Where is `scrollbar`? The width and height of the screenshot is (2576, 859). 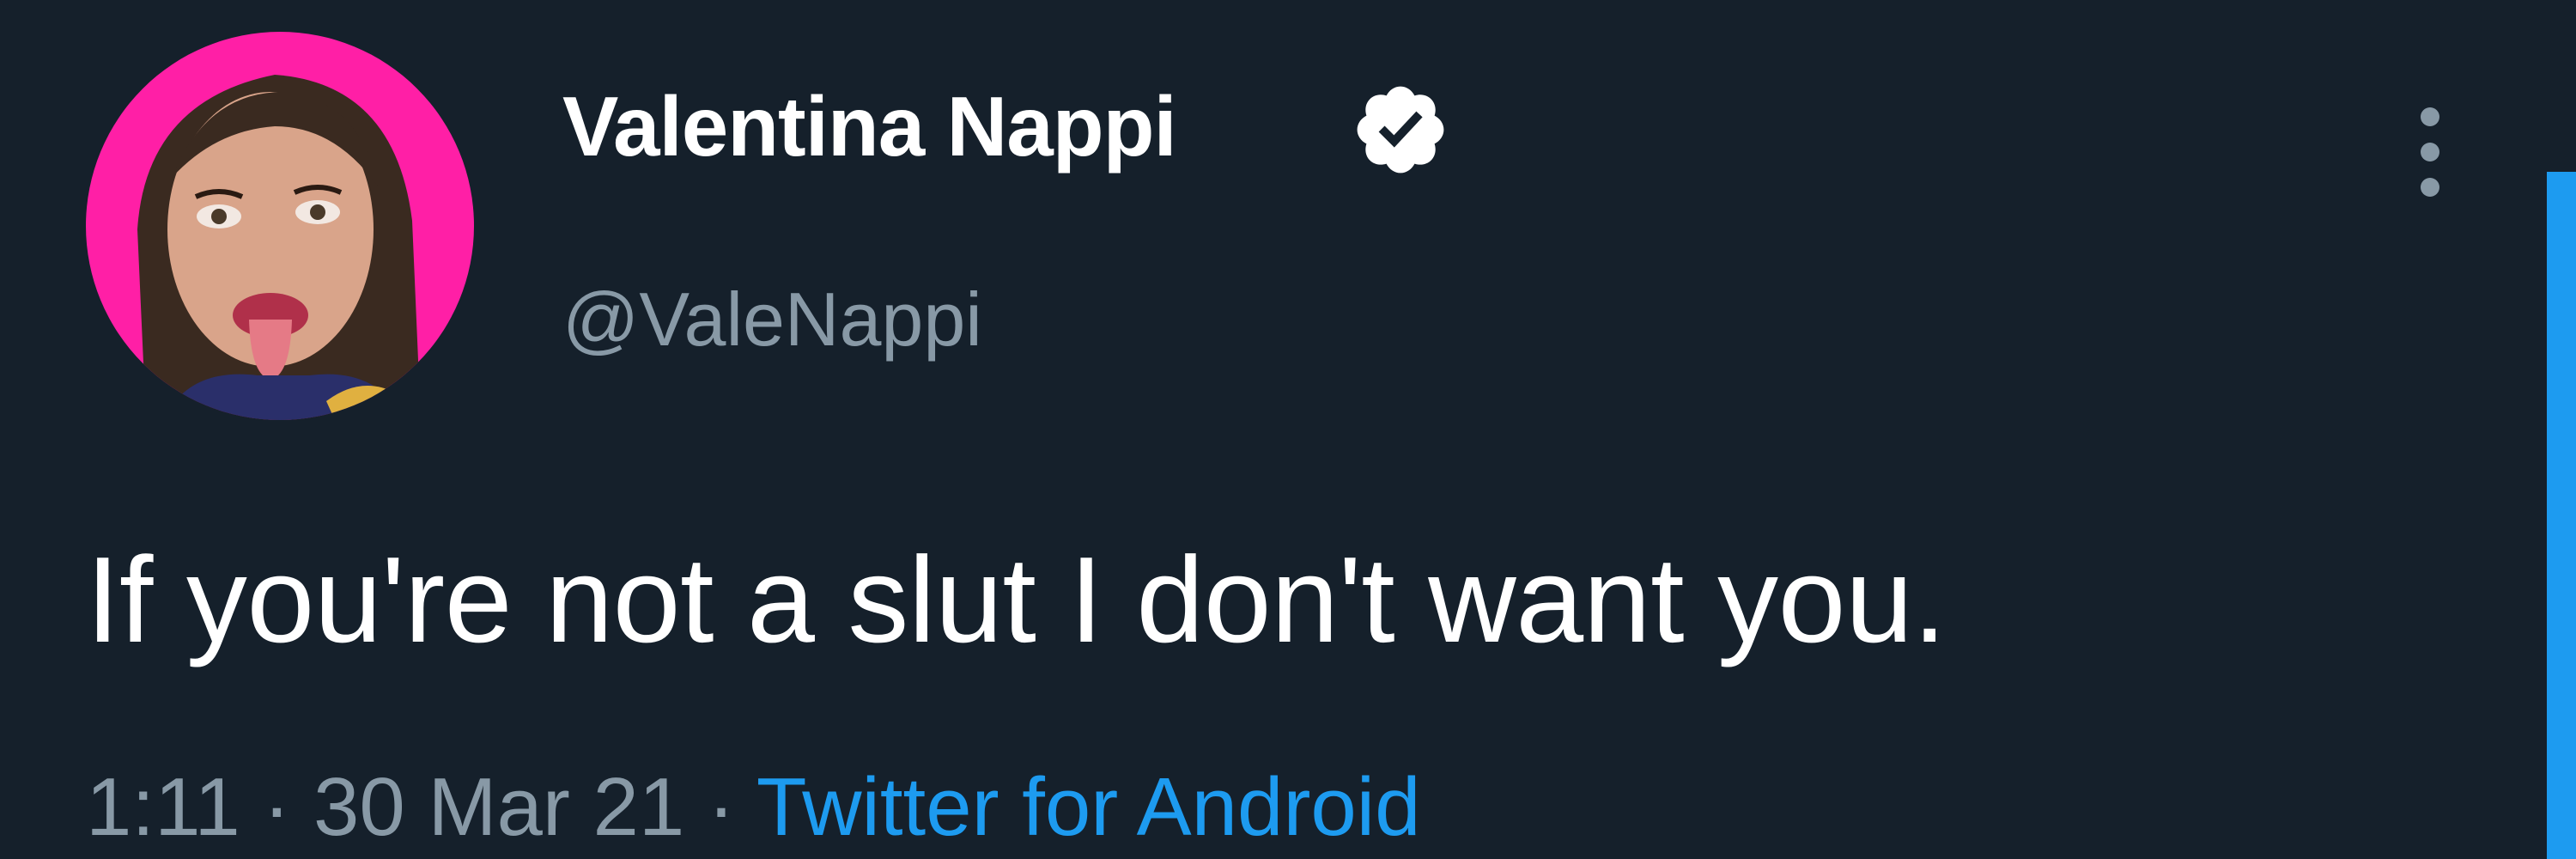
scrollbar is located at coordinates (2561, 516).